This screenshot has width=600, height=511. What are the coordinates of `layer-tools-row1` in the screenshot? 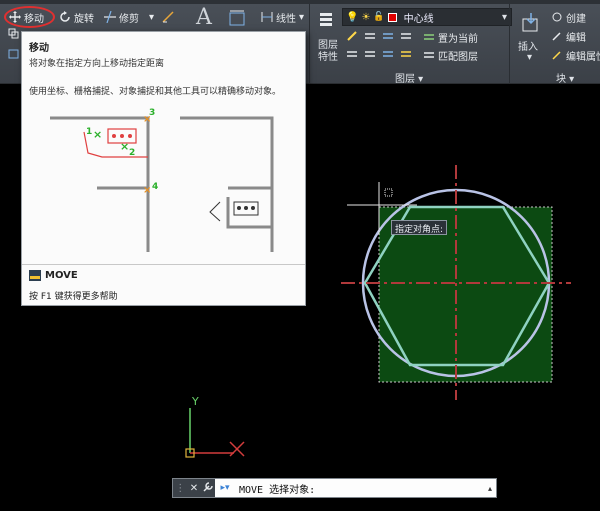 It's located at (379, 36).